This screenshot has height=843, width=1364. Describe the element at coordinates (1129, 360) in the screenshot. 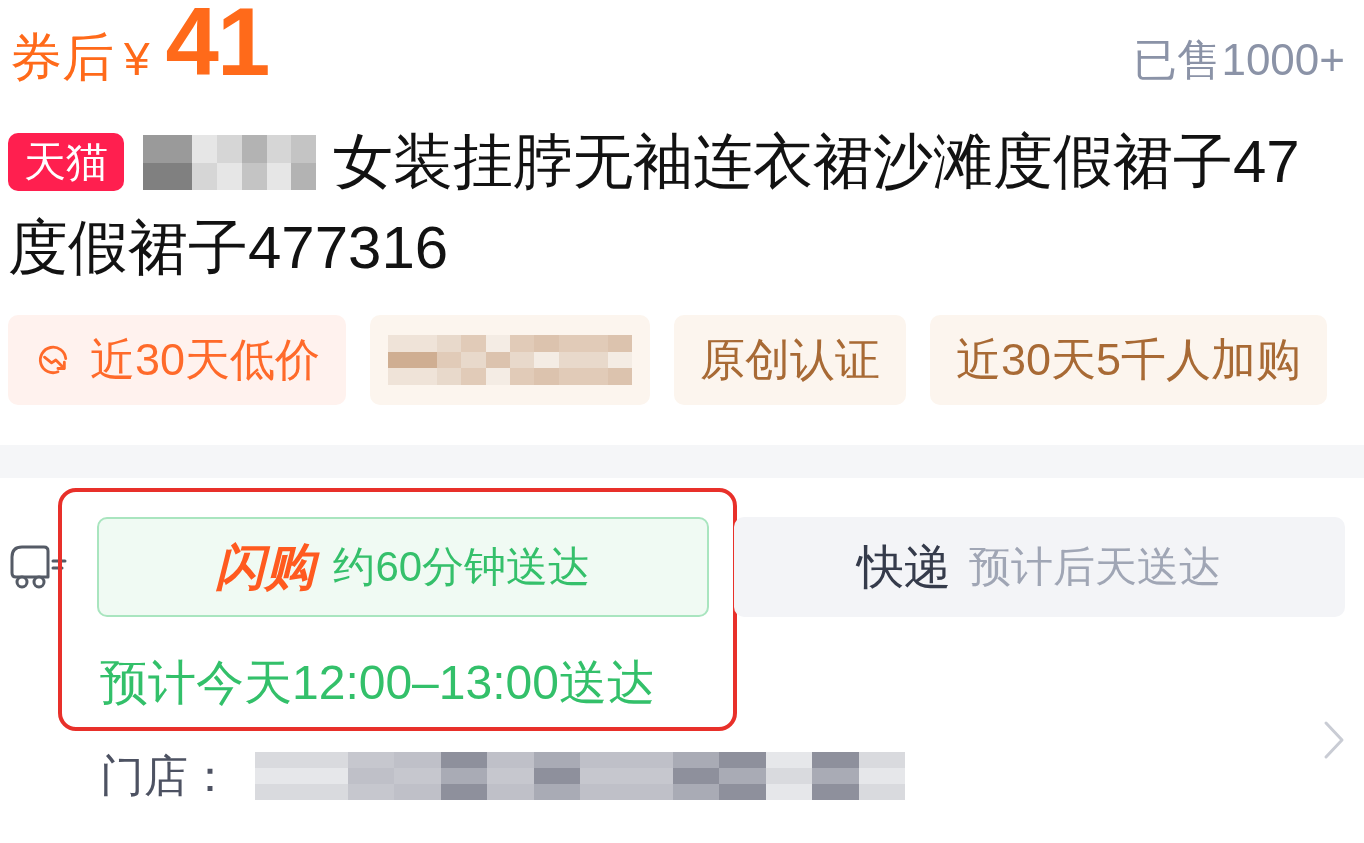

I see `feature-tag: 近30天5千人加购` at that location.